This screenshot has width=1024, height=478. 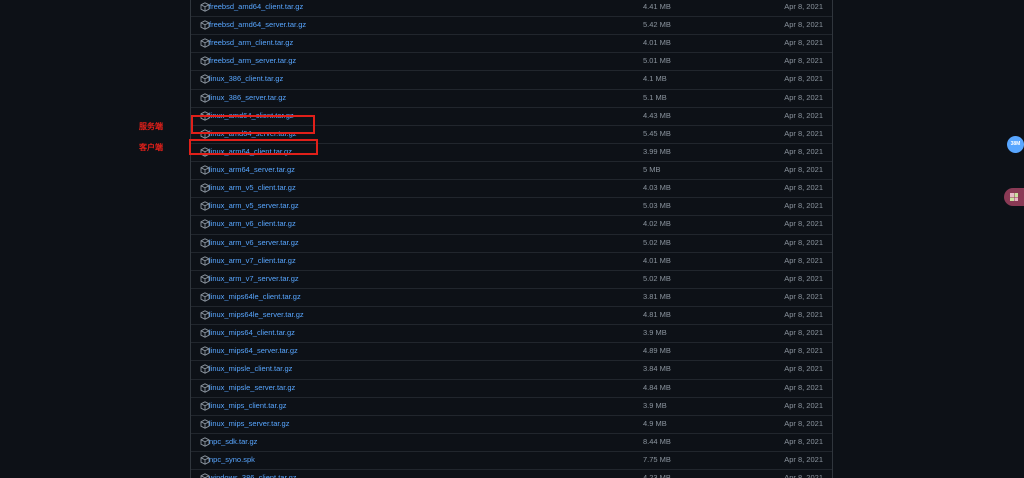 What do you see at coordinates (657, 188) in the screenshot?
I see `asset-size: 4.03 MB` at bounding box center [657, 188].